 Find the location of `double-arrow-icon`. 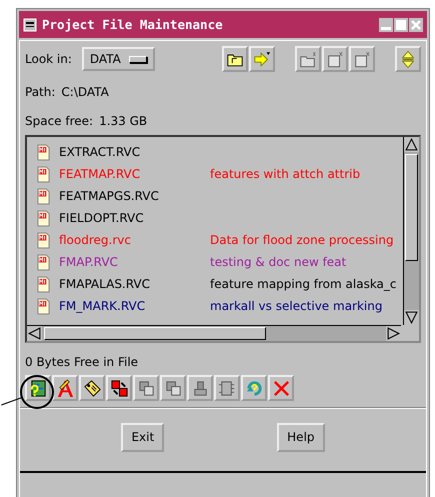

double-arrow-icon is located at coordinates (408, 59).